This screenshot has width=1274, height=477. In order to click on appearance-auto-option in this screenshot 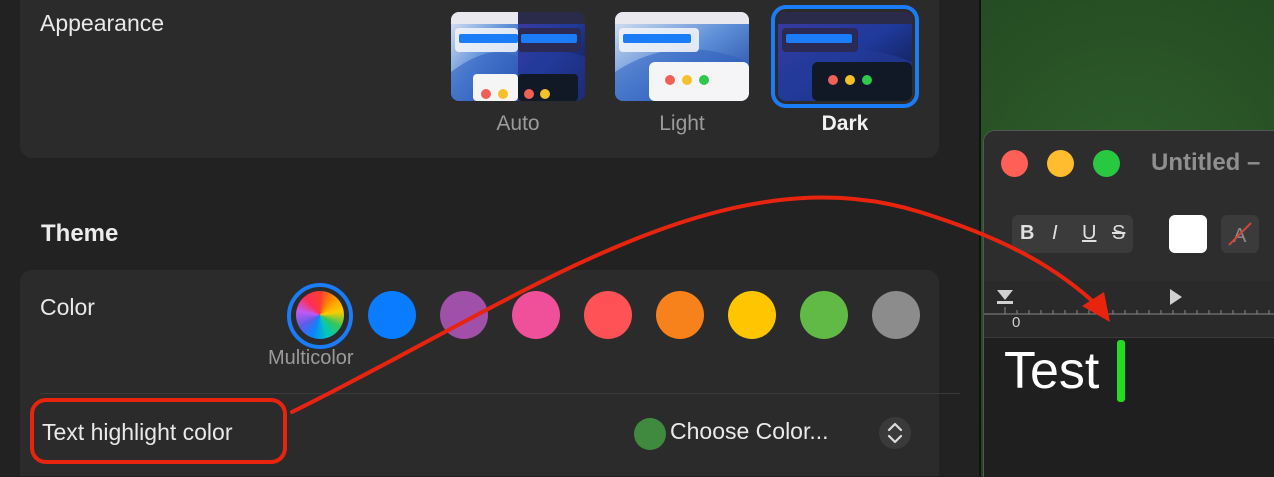, I will do `click(518, 56)`.